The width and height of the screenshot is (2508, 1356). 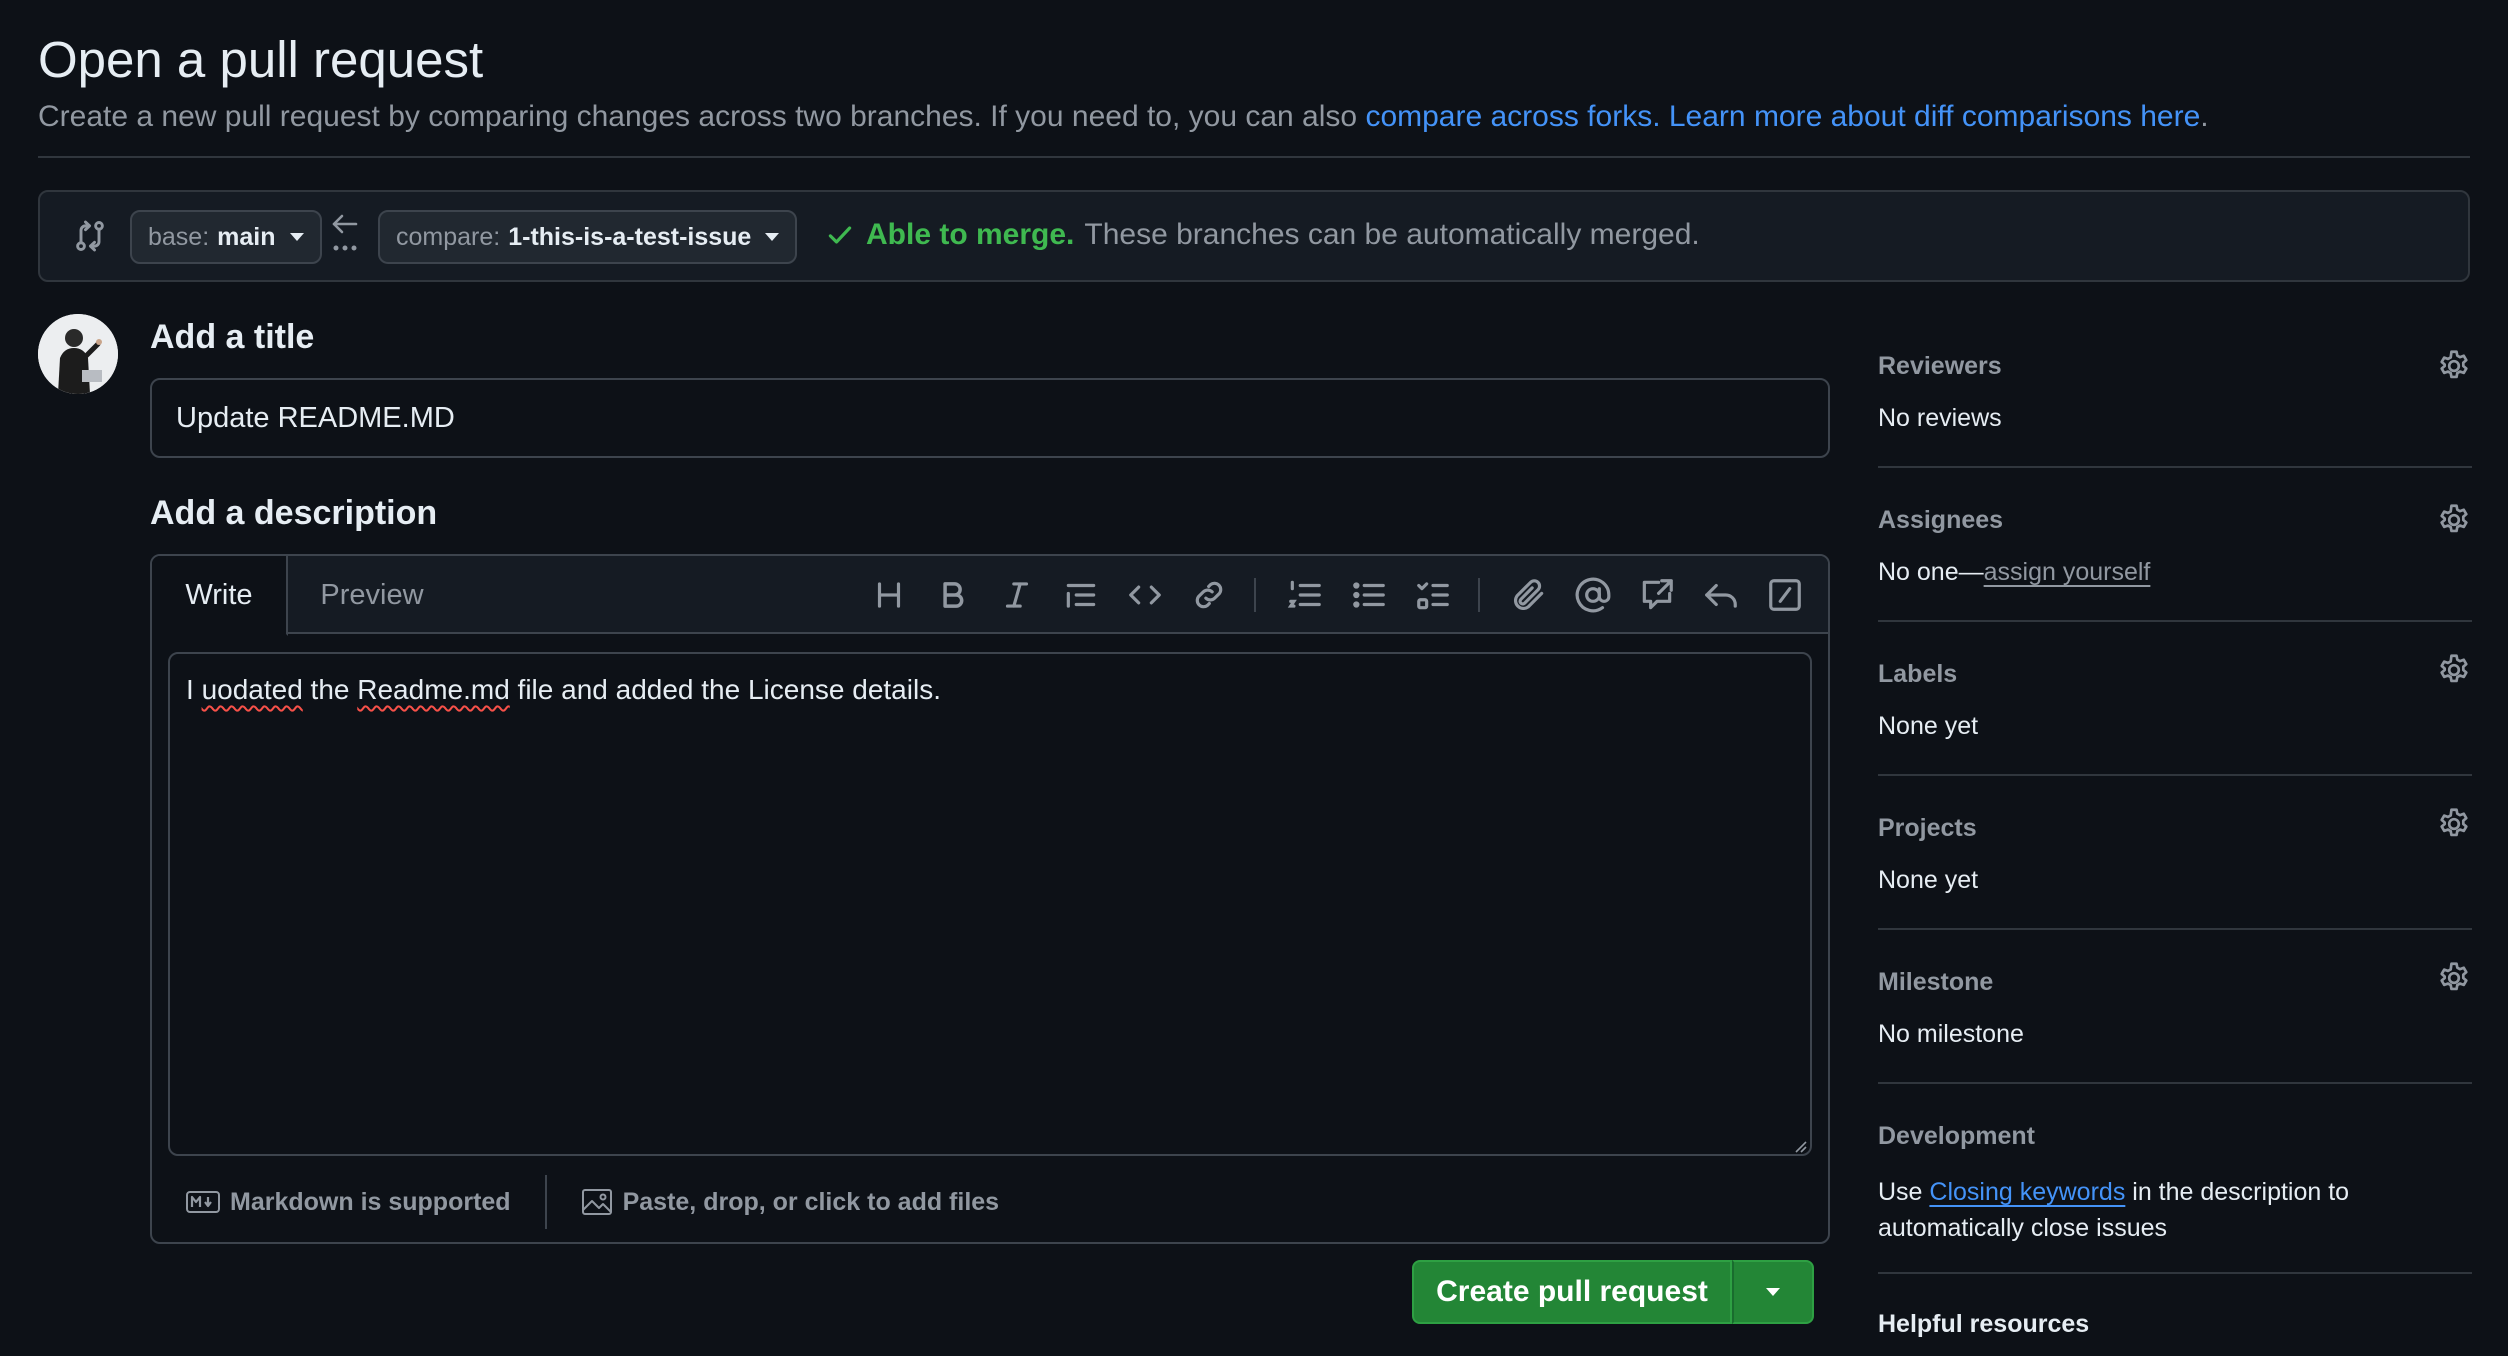 I want to click on cross-reference-icon, so click(x=1657, y=595).